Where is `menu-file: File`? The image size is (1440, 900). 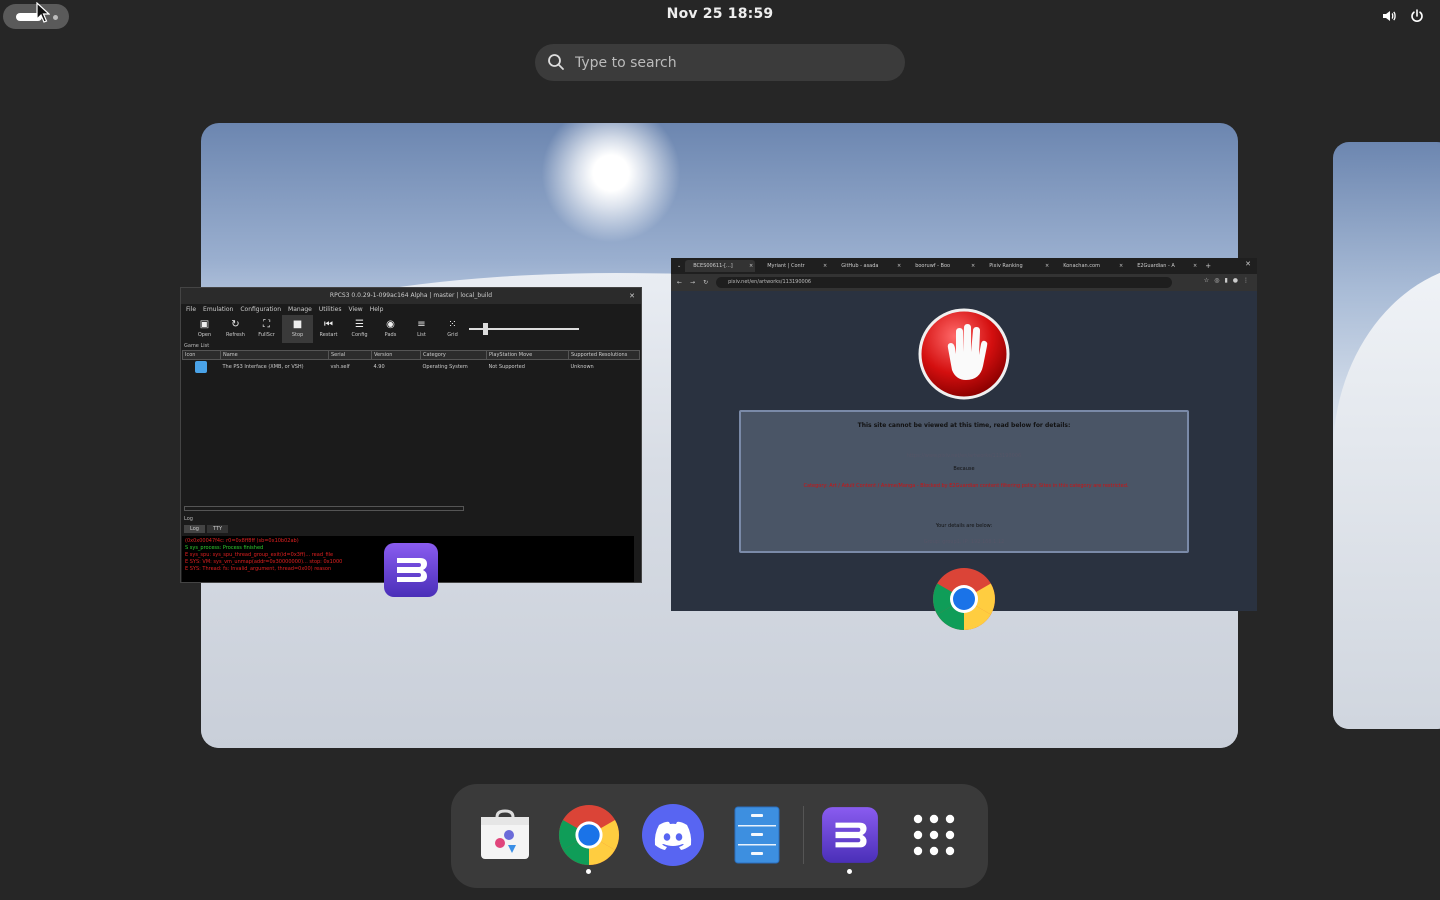 menu-file: File is located at coordinates (191, 309).